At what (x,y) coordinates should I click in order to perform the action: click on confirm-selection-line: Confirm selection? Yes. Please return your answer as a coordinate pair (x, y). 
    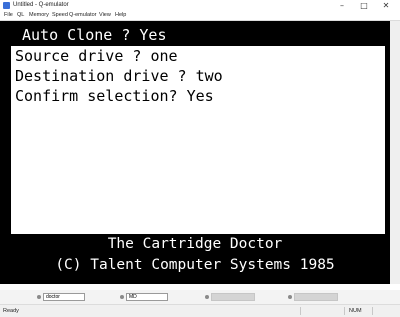
    Looking at the image, I should click on (114, 96).